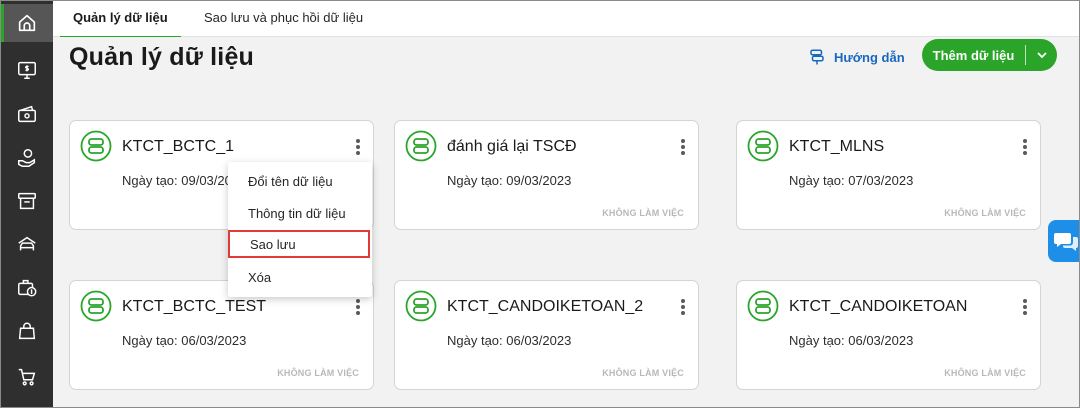  What do you see at coordinates (869, 57) in the screenshot?
I see `guide-label: Hướng dẫn` at bounding box center [869, 57].